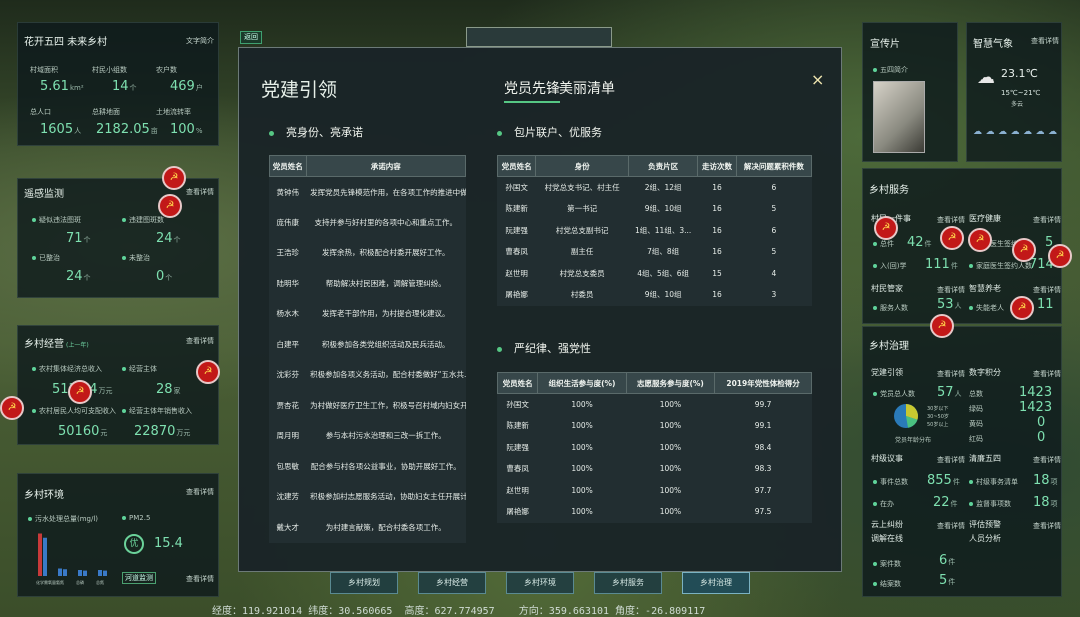 The image size is (1080, 617). Describe the element at coordinates (452, 583) in the screenshot. I see `nav-economy: 乡村经营` at that location.